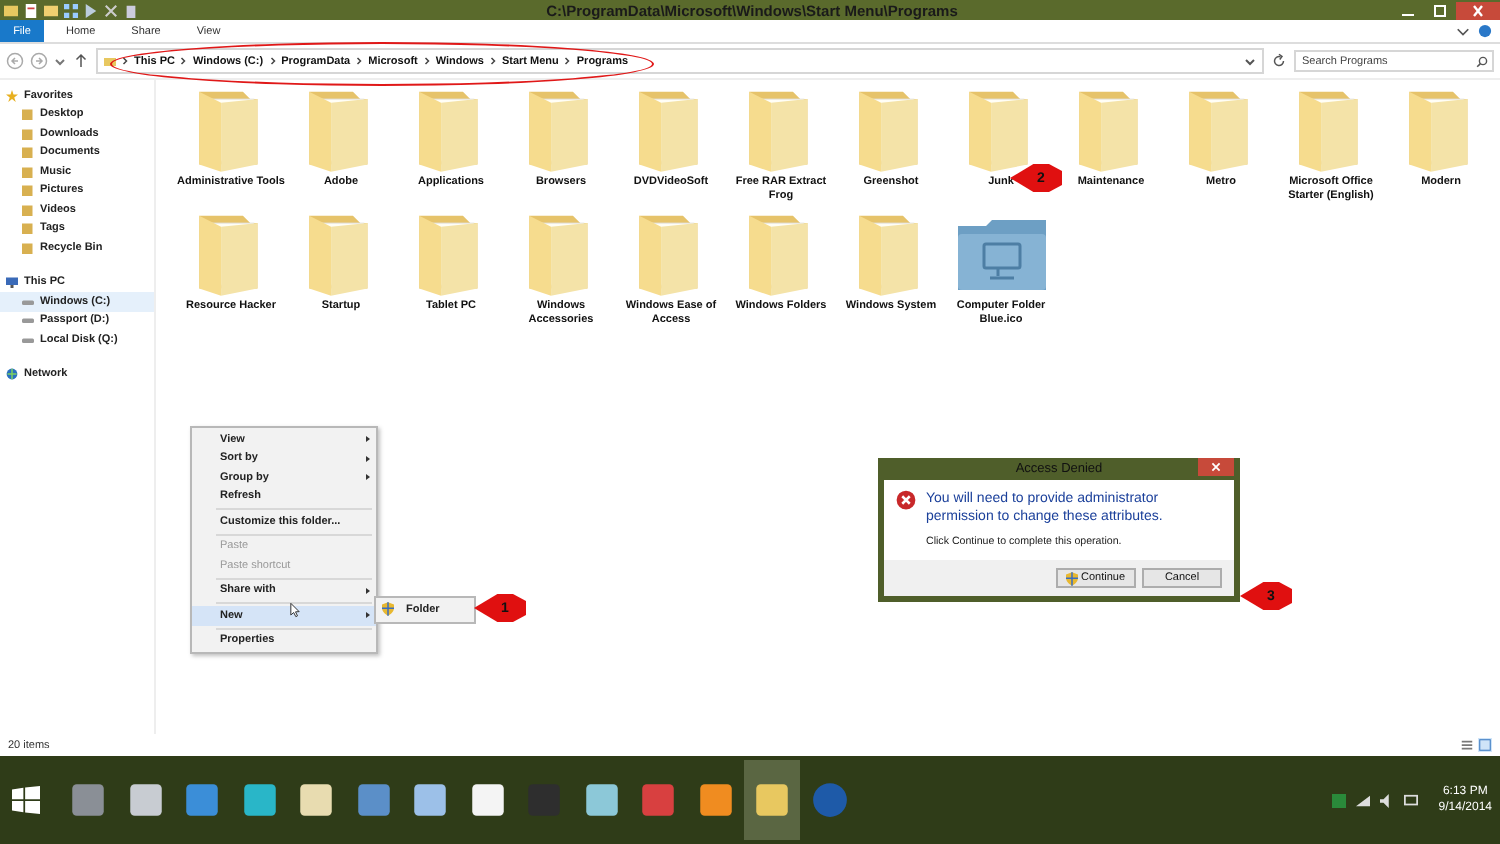  Describe the element at coordinates (1387, 800) in the screenshot. I see `speaker-icon` at that location.